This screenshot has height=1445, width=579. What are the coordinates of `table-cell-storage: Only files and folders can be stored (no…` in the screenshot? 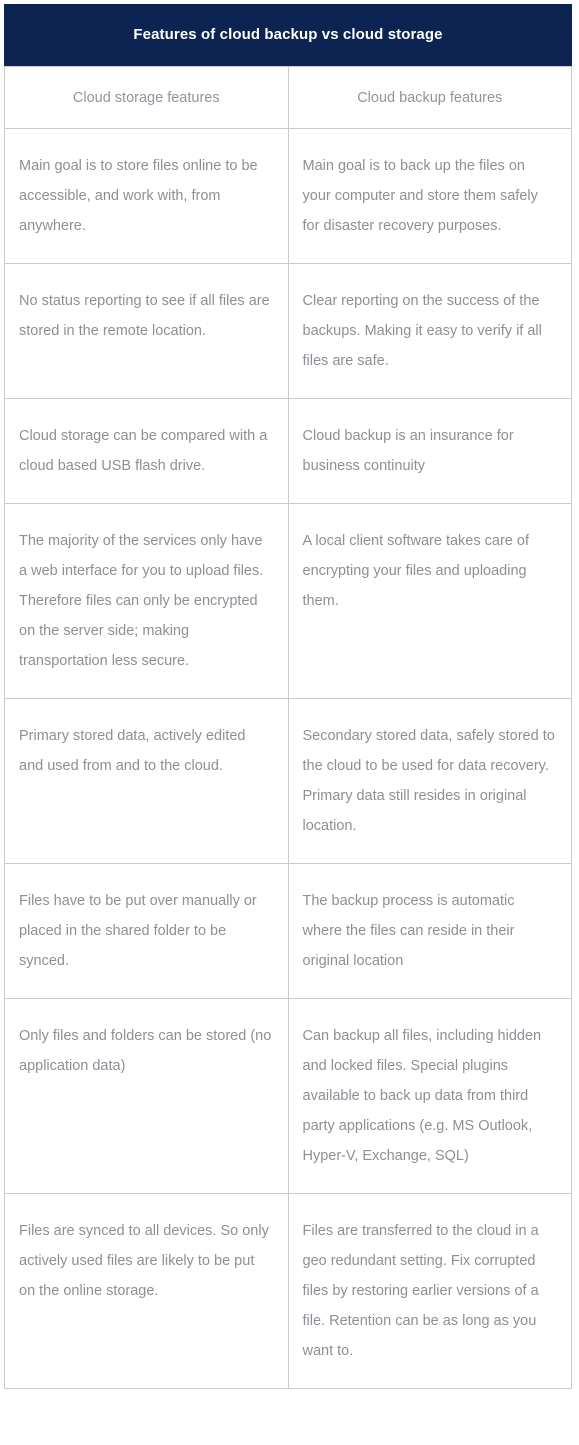 It's located at (146, 1096).